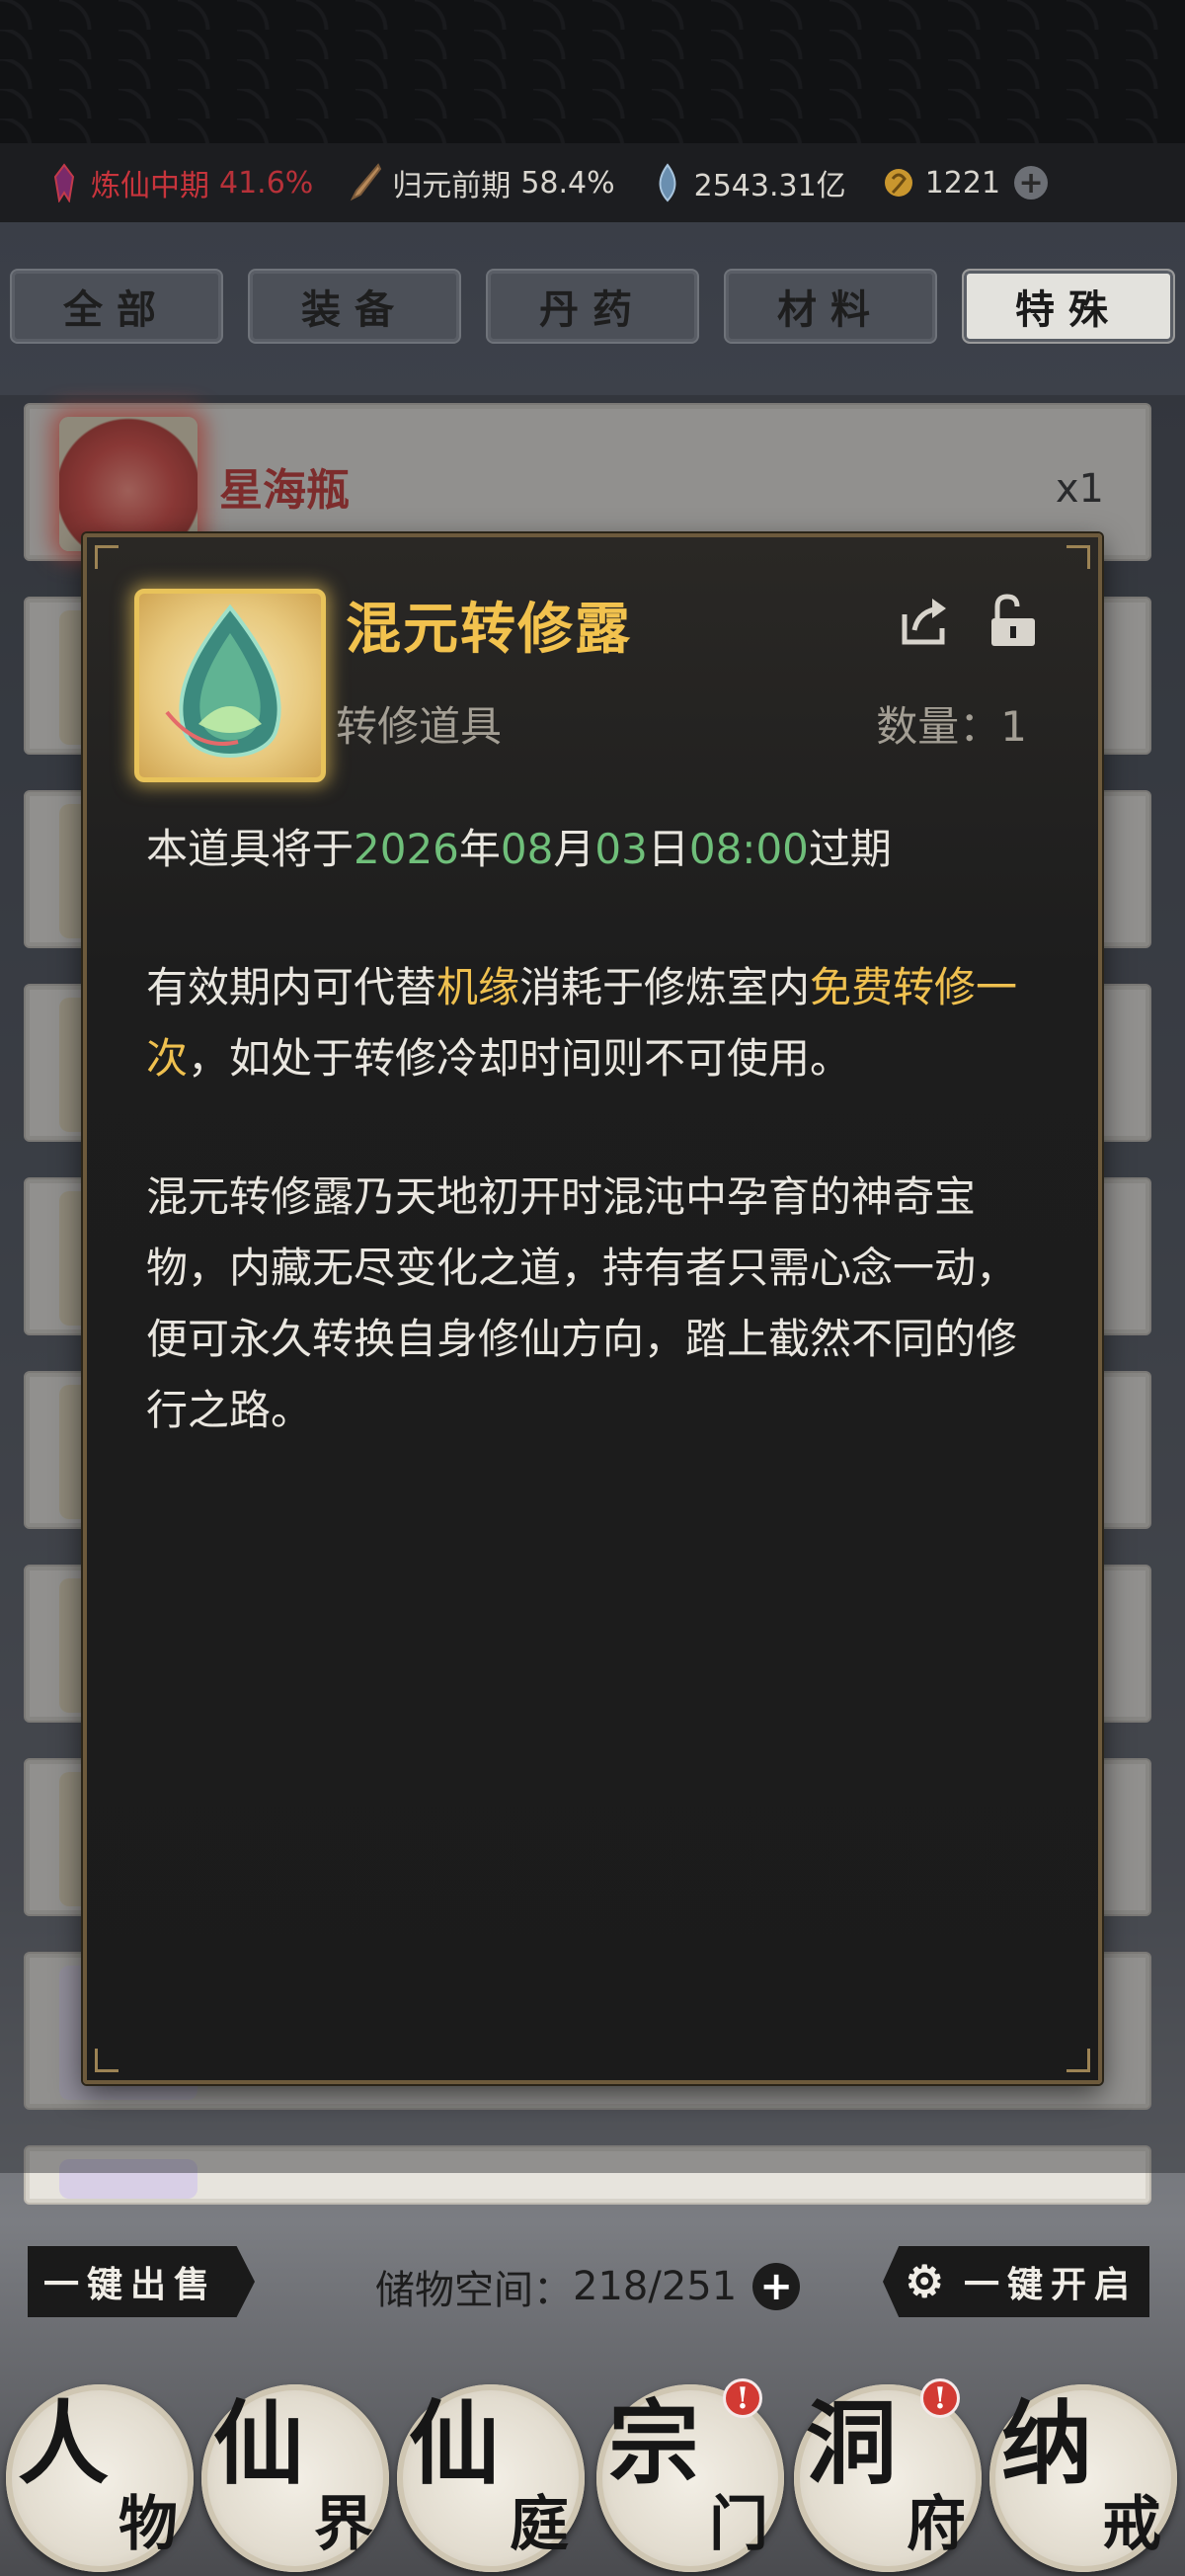 This screenshot has height=2576, width=1185. I want to click on nav-label-sub: 门, so click(739, 2524).